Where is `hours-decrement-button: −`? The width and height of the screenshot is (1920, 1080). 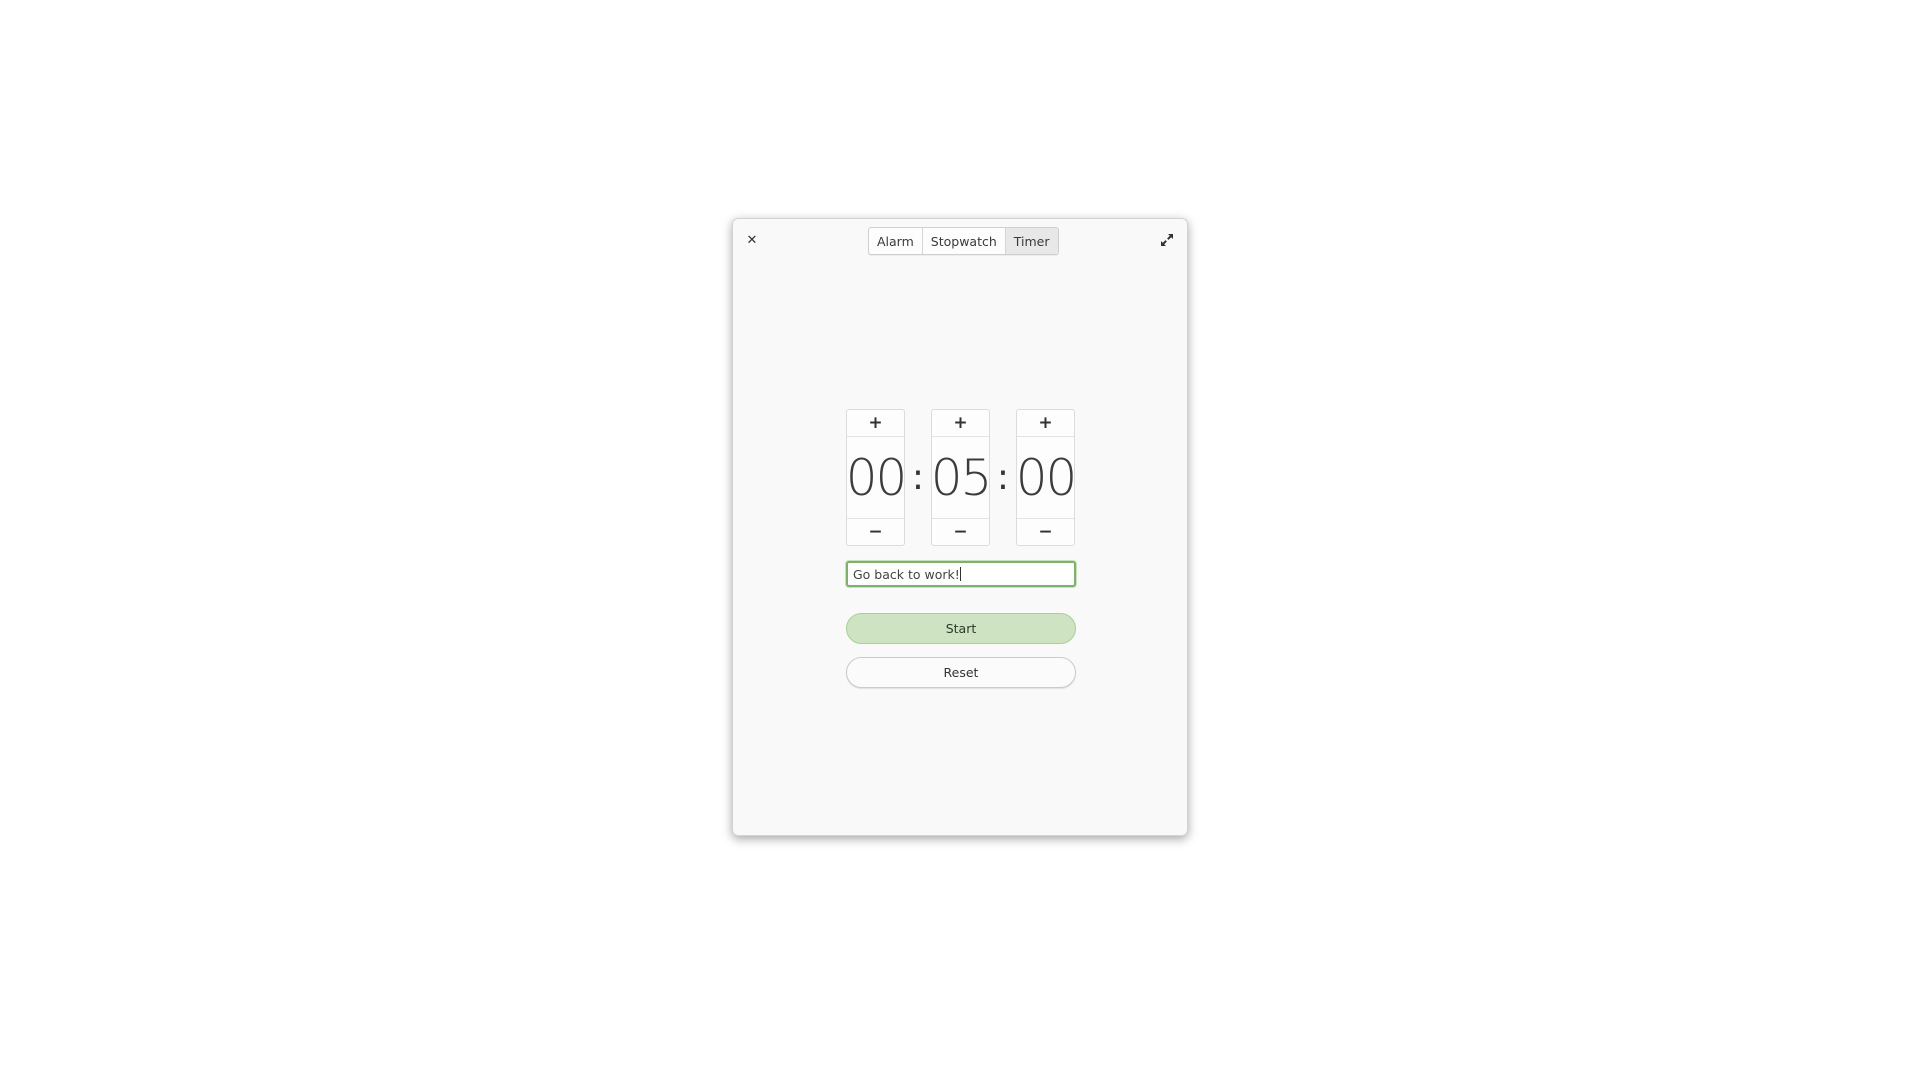 hours-decrement-button: − is located at coordinates (875, 531).